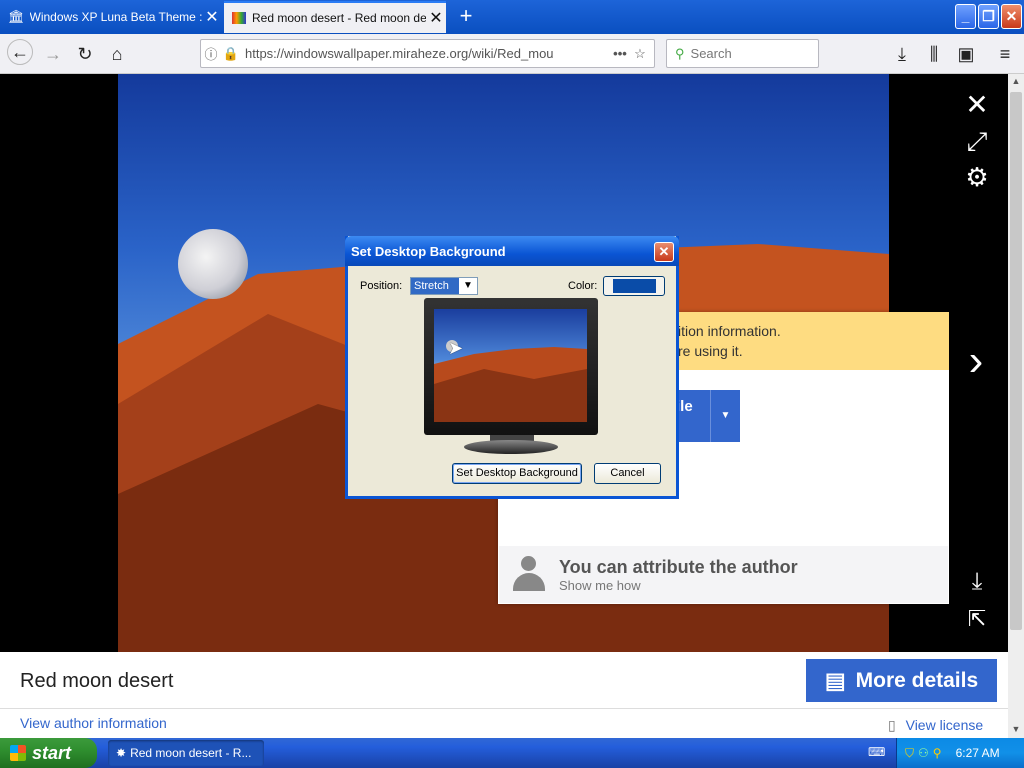  I want to click on share-icon: ⇱, so click(977, 619).